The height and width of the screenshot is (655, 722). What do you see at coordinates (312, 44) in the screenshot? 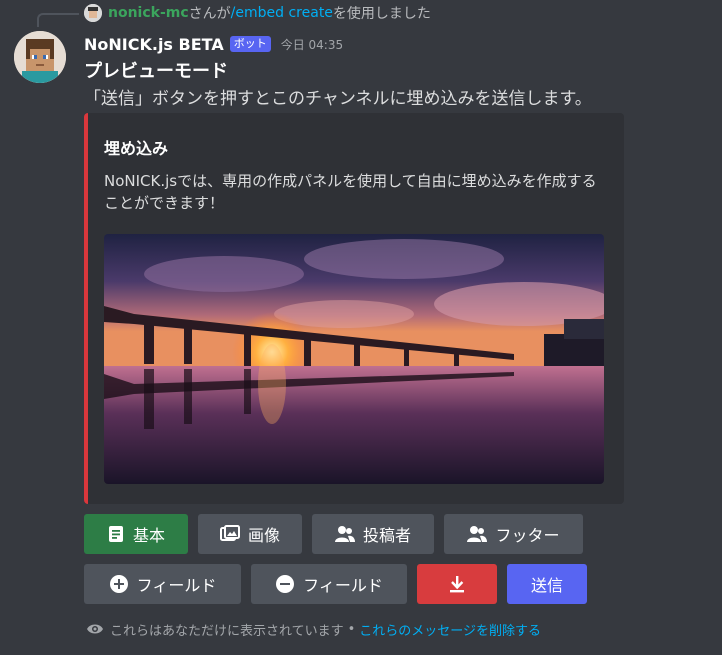
I see `message-timestamp: 今日 04:35` at bounding box center [312, 44].